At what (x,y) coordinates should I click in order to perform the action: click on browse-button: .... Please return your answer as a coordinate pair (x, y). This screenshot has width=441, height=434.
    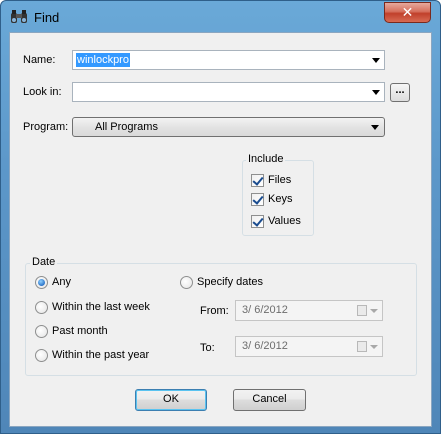
    Looking at the image, I should click on (400, 92).